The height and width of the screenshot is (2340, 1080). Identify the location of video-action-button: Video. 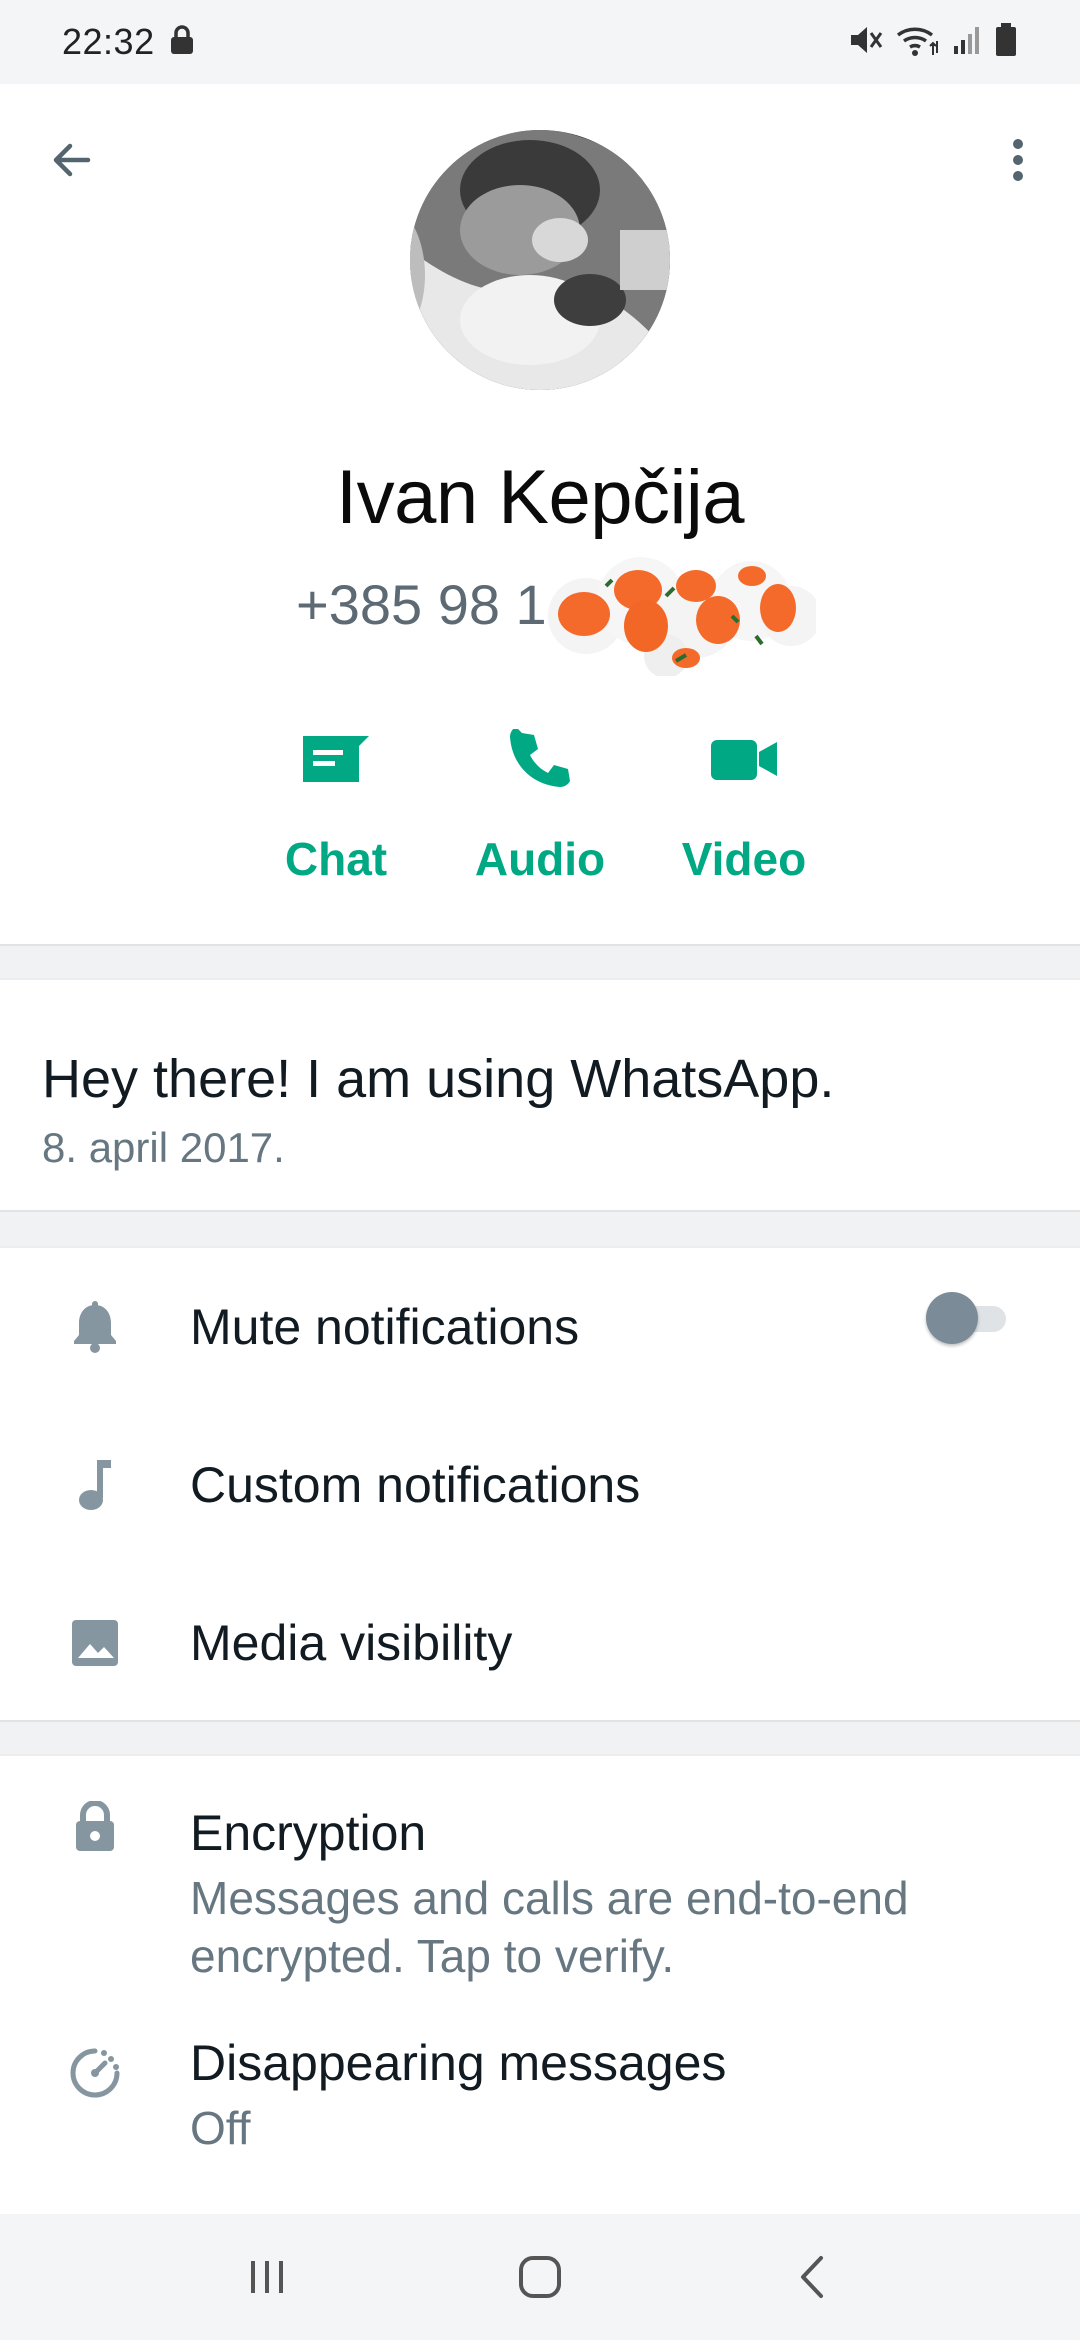
(744, 795).